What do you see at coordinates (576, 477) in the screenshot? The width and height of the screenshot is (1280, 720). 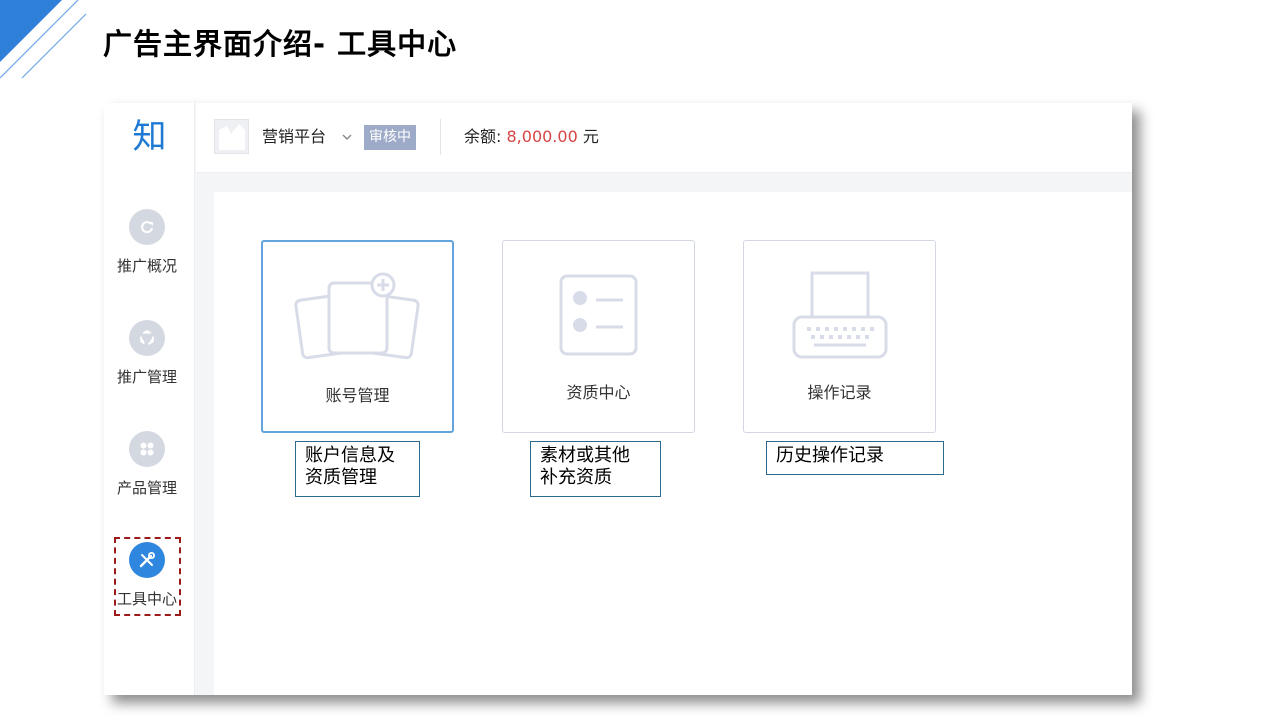 I see `note-line: 补充资质` at bounding box center [576, 477].